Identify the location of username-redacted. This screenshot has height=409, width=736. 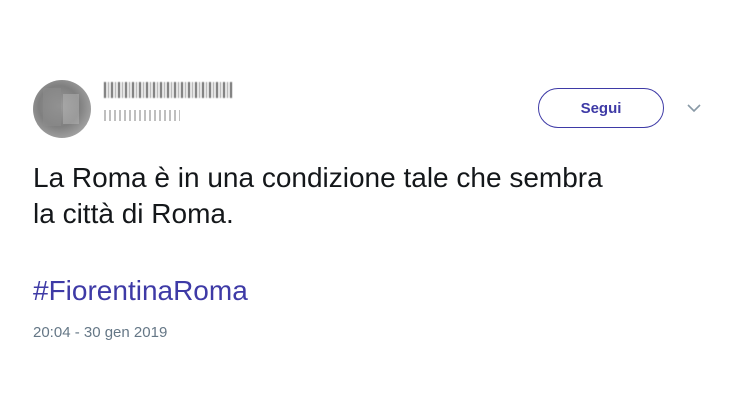
(142, 115).